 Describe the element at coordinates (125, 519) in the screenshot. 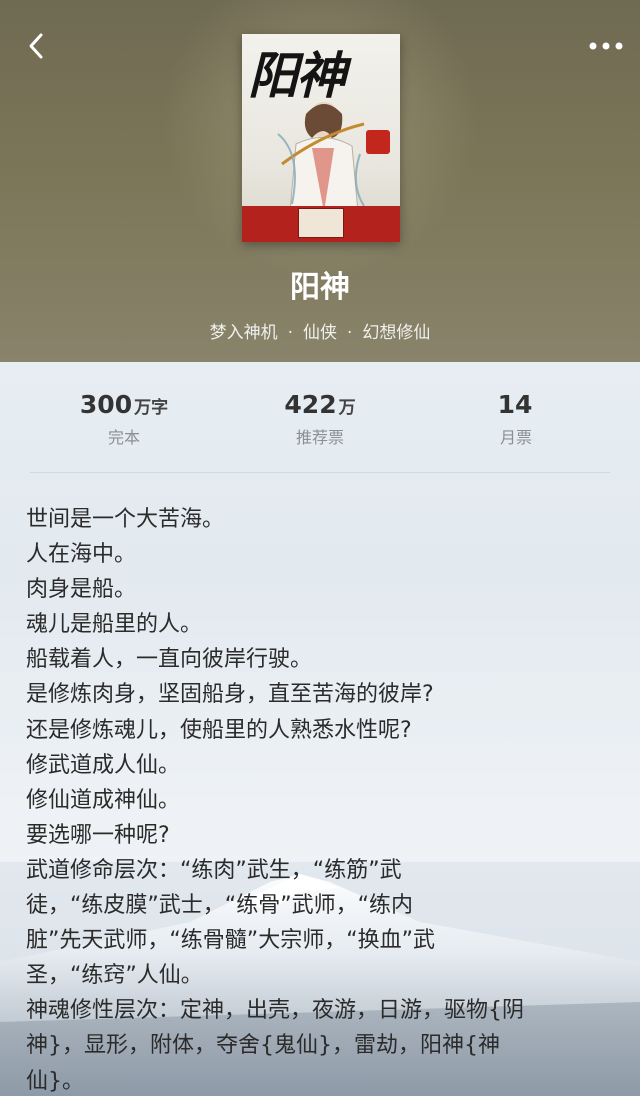

I see `synopsis-line: 世间是一个大苦海。` at that location.